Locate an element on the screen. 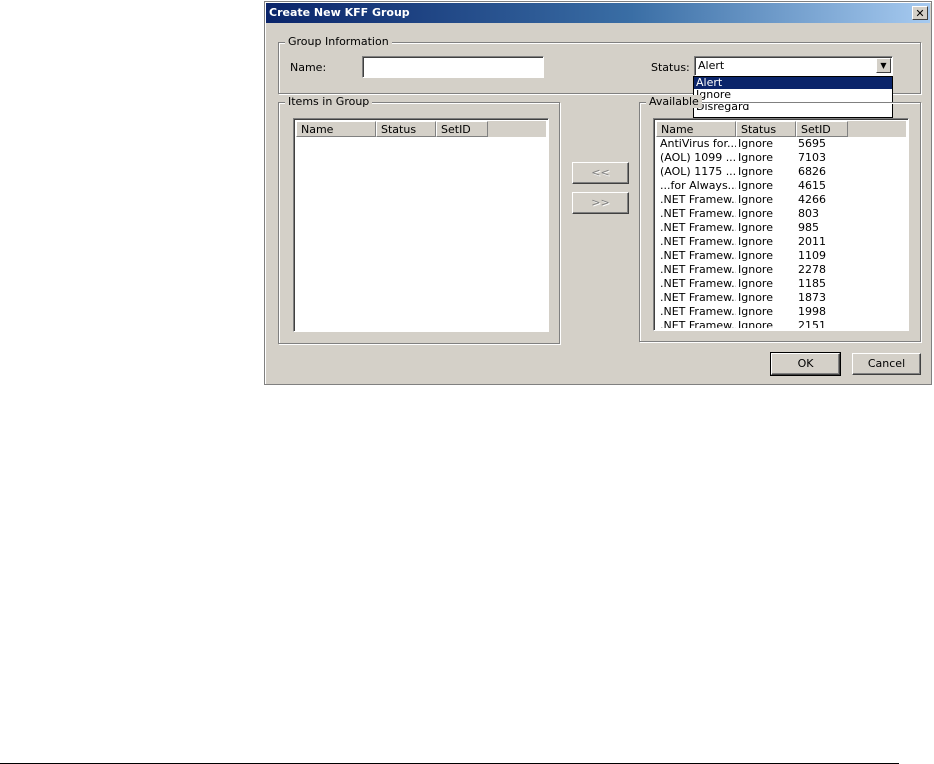 The image size is (934, 764). move-left-button: << is located at coordinates (600, 173).